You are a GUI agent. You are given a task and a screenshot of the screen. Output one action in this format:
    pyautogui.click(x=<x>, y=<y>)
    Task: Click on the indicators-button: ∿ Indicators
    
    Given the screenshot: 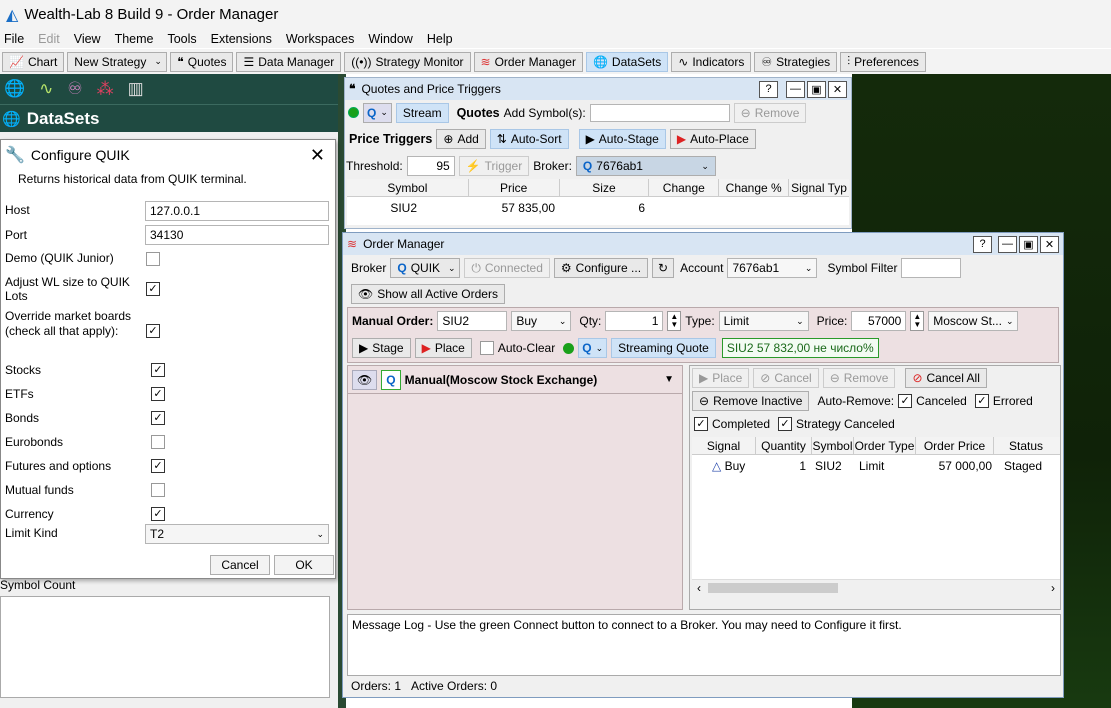 What is the action you would take?
    pyautogui.click(x=711, y=61)
    